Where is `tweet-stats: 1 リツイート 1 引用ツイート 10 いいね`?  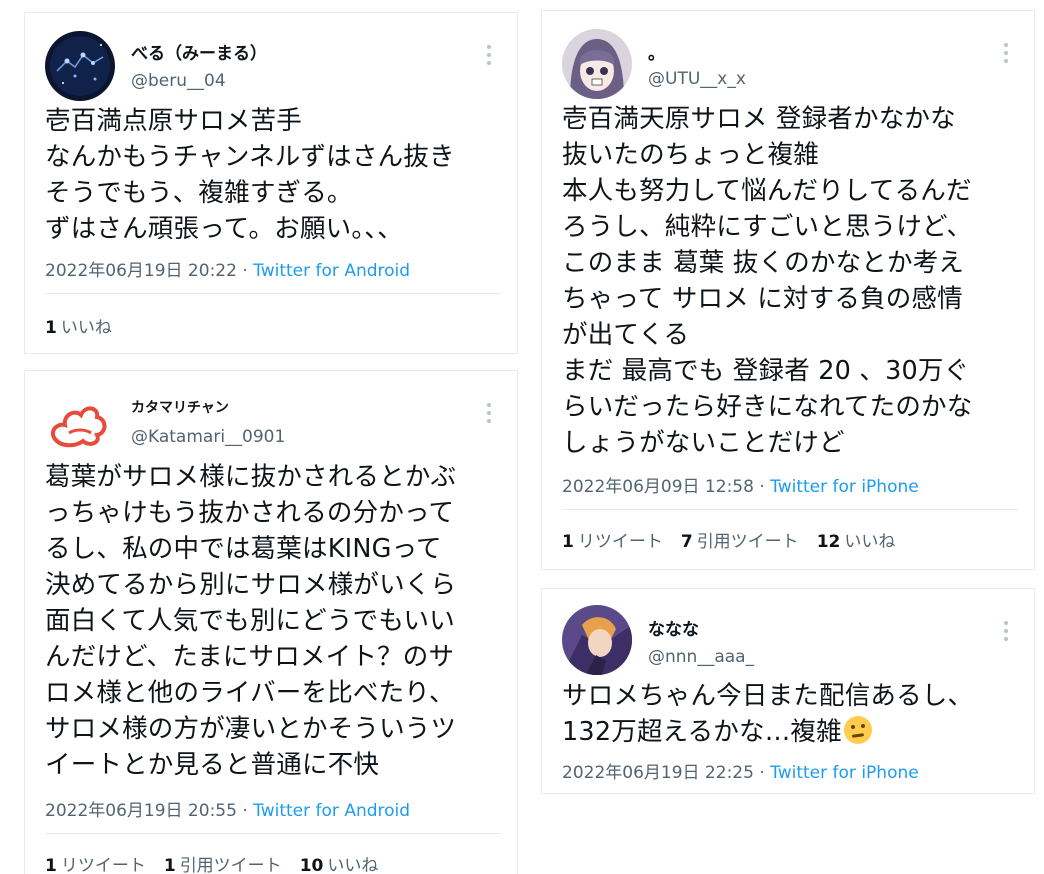 tweet-stats: 1 リツイート 1 引用ツイート 10 いいね is located at coordinates (220, 862).